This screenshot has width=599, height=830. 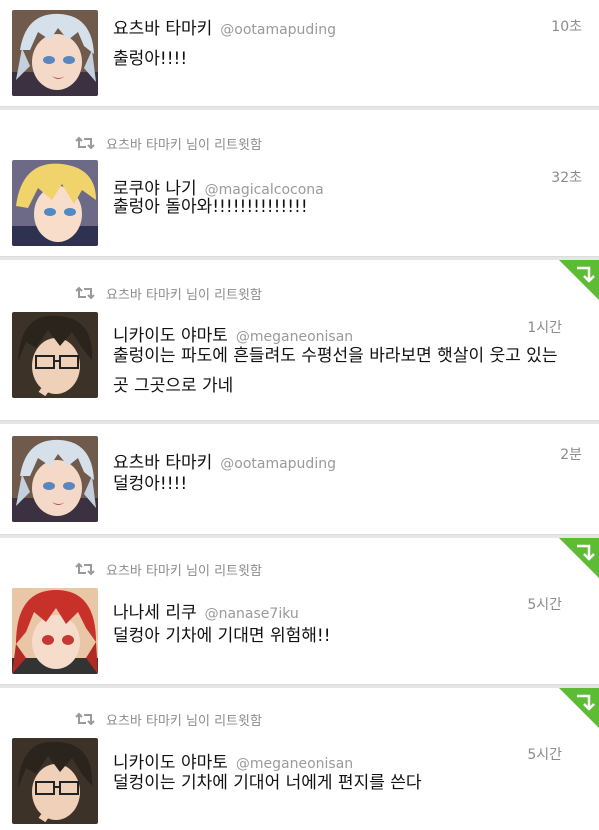 What do you see at coordinates (566, 27) in the screenshot?
I see `timestamp: 10초` at bounding box center [566, 27].